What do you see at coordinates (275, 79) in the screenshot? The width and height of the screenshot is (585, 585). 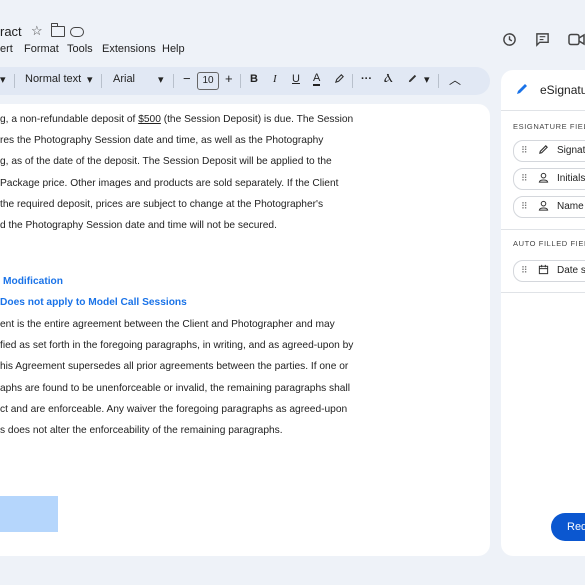 I see `italic-button: I` at bounding box center [275, 79].